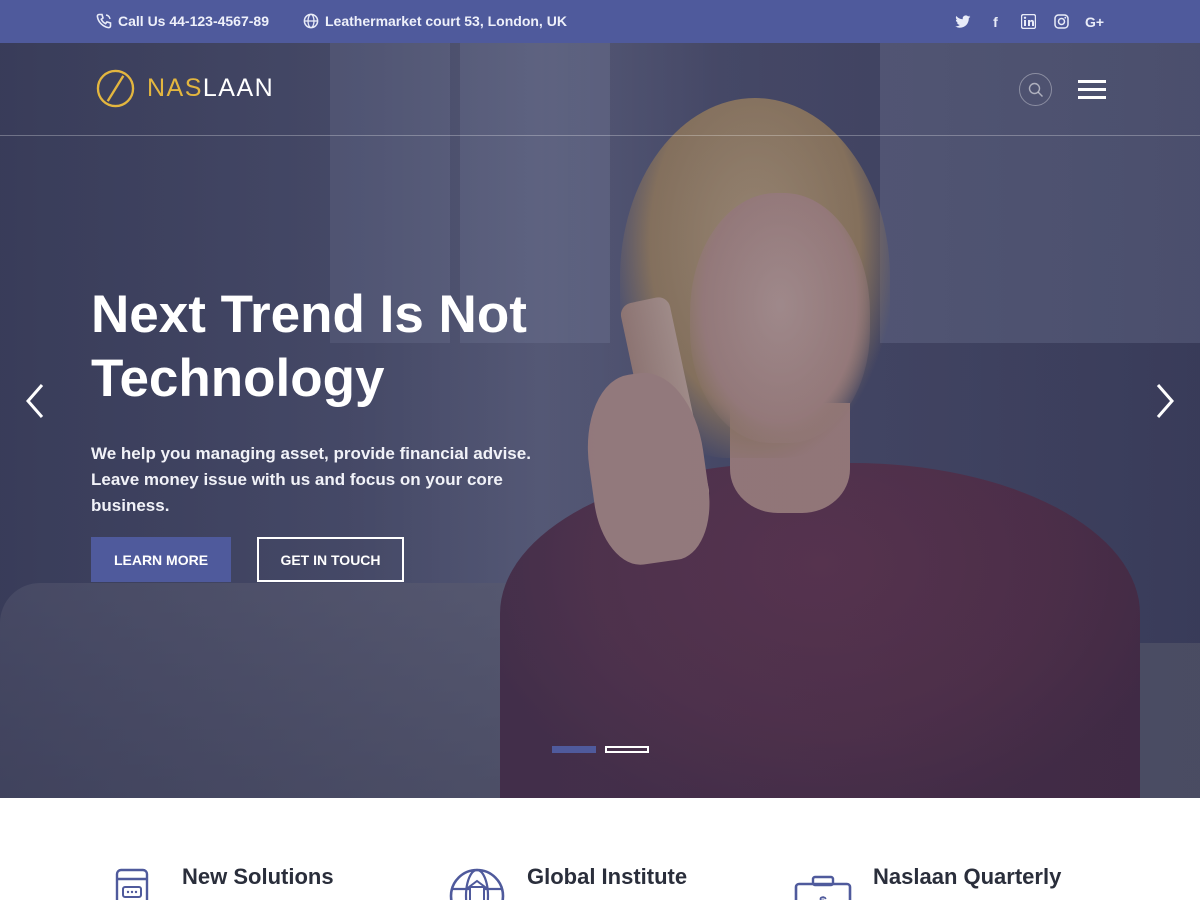 The height and width of the screenshot is (900, 1200). What do you see at coordinates (330, 559) in the screenshot?
I see `get-in-touch-button: GET IN TOUCH` at bounding box center [330, 559].